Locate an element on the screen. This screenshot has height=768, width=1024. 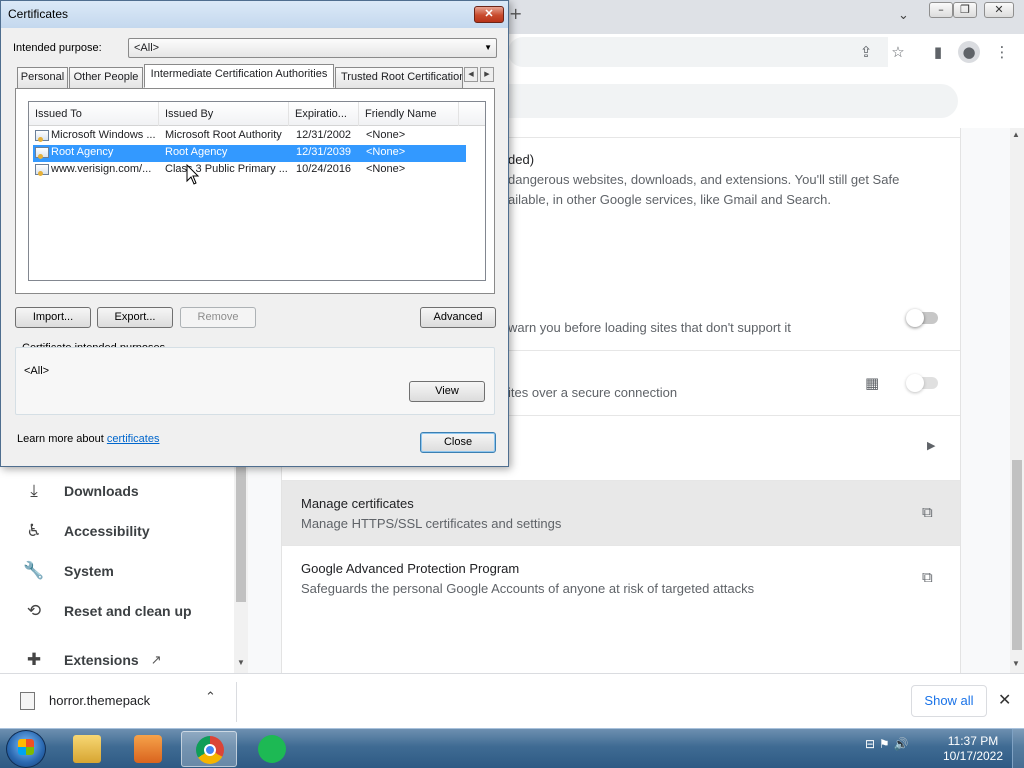
sidebar-item-label: Downloads is located at coordinates (101, 491).